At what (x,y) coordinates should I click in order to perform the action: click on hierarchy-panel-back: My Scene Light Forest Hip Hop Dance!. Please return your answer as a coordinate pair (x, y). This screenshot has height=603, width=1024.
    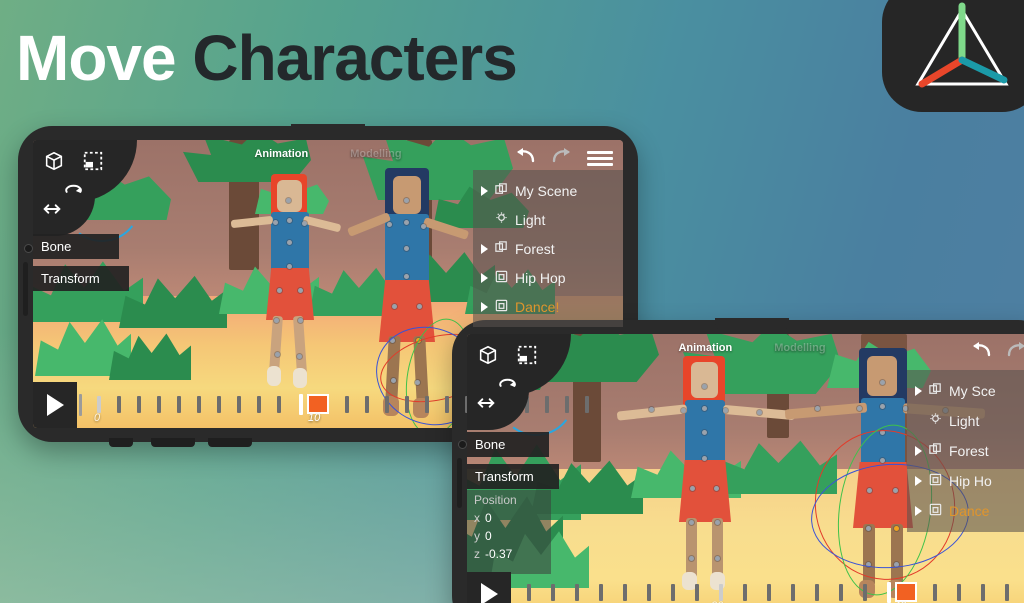
    Looking at the image, I should click on (548, 248).